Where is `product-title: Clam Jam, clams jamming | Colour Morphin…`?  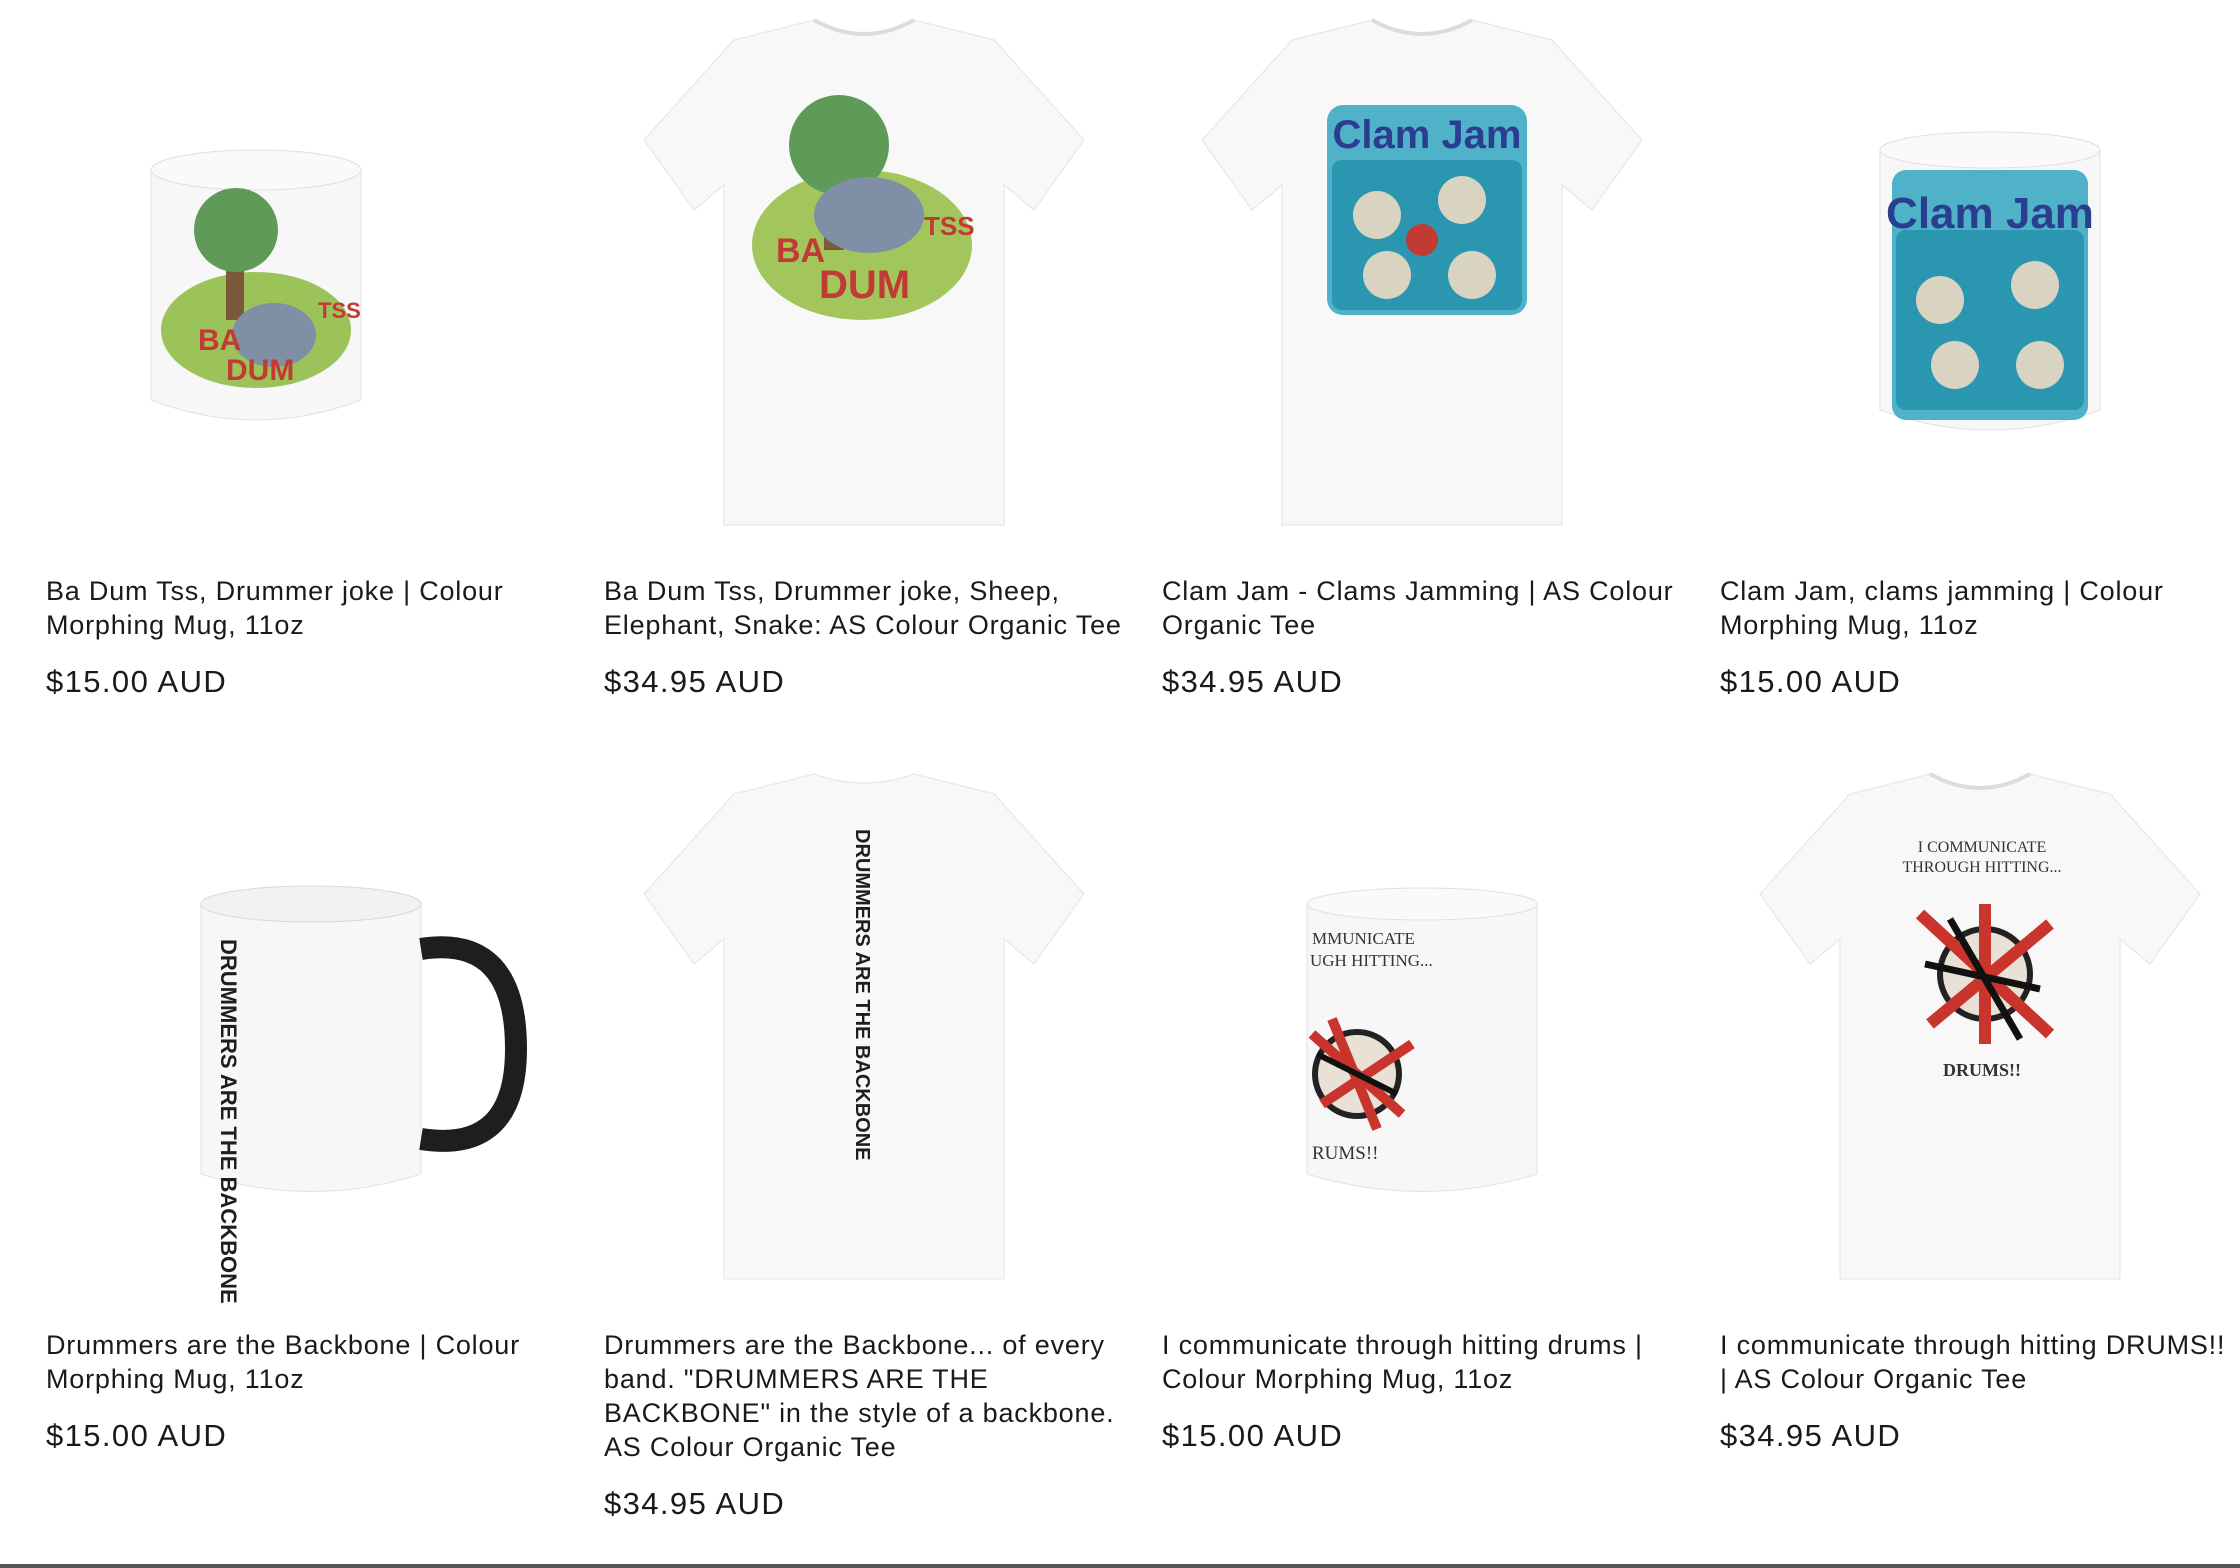 product-title: Clam Jam, clams jamming | Colour Morphin… is located at coordinates (1980, 601).